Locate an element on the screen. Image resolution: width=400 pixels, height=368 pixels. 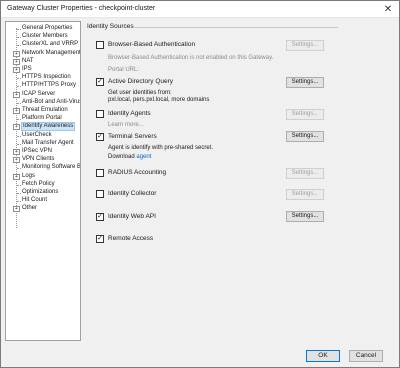
tree-item: Monitoring Software Bla is located at coordinates (43, 167).